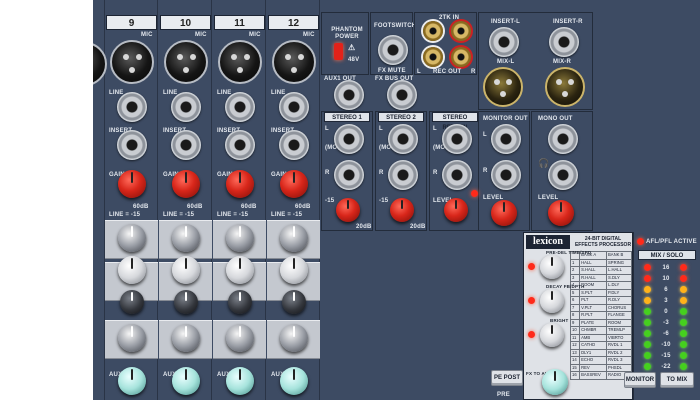 The height and width of the screenshot is (400, 700). Describe the element at coordinates (640, 380) in the screenshot. I see `monitor-button: MONITOR` at that location.